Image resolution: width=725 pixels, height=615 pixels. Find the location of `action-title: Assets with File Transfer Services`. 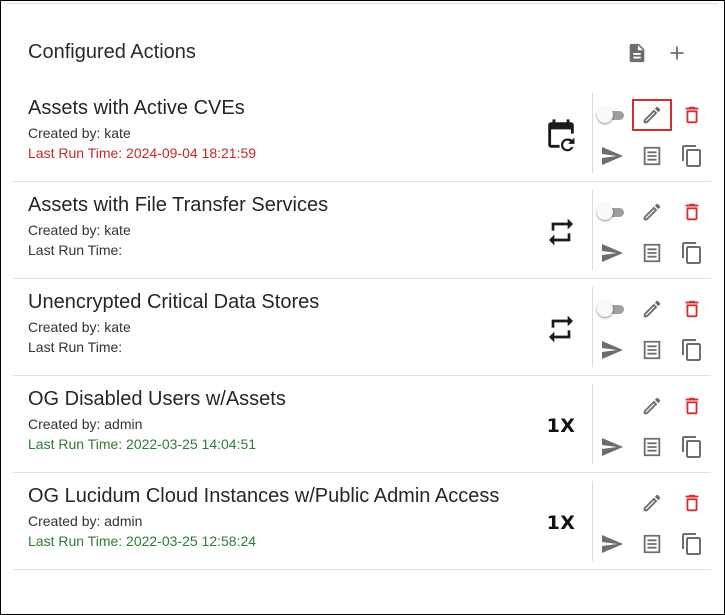

action-title: Assets with File Transfer Services is located at coordinates (178, 205).